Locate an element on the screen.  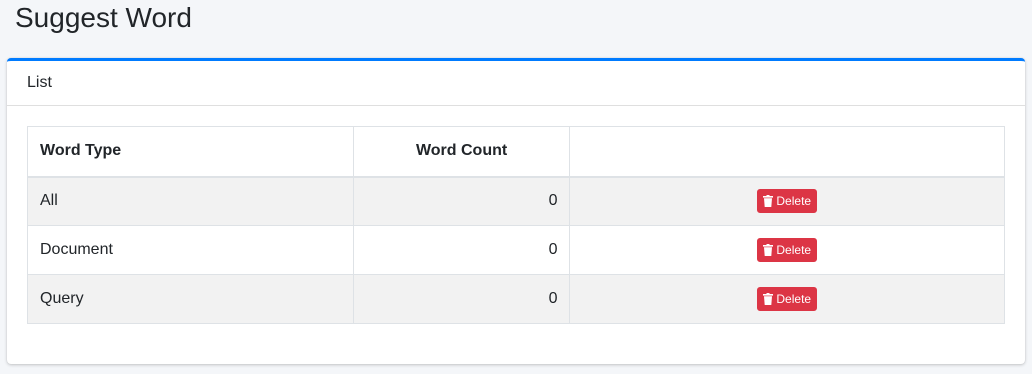
cell-word-type: Document is located at coordinates (190, 250).